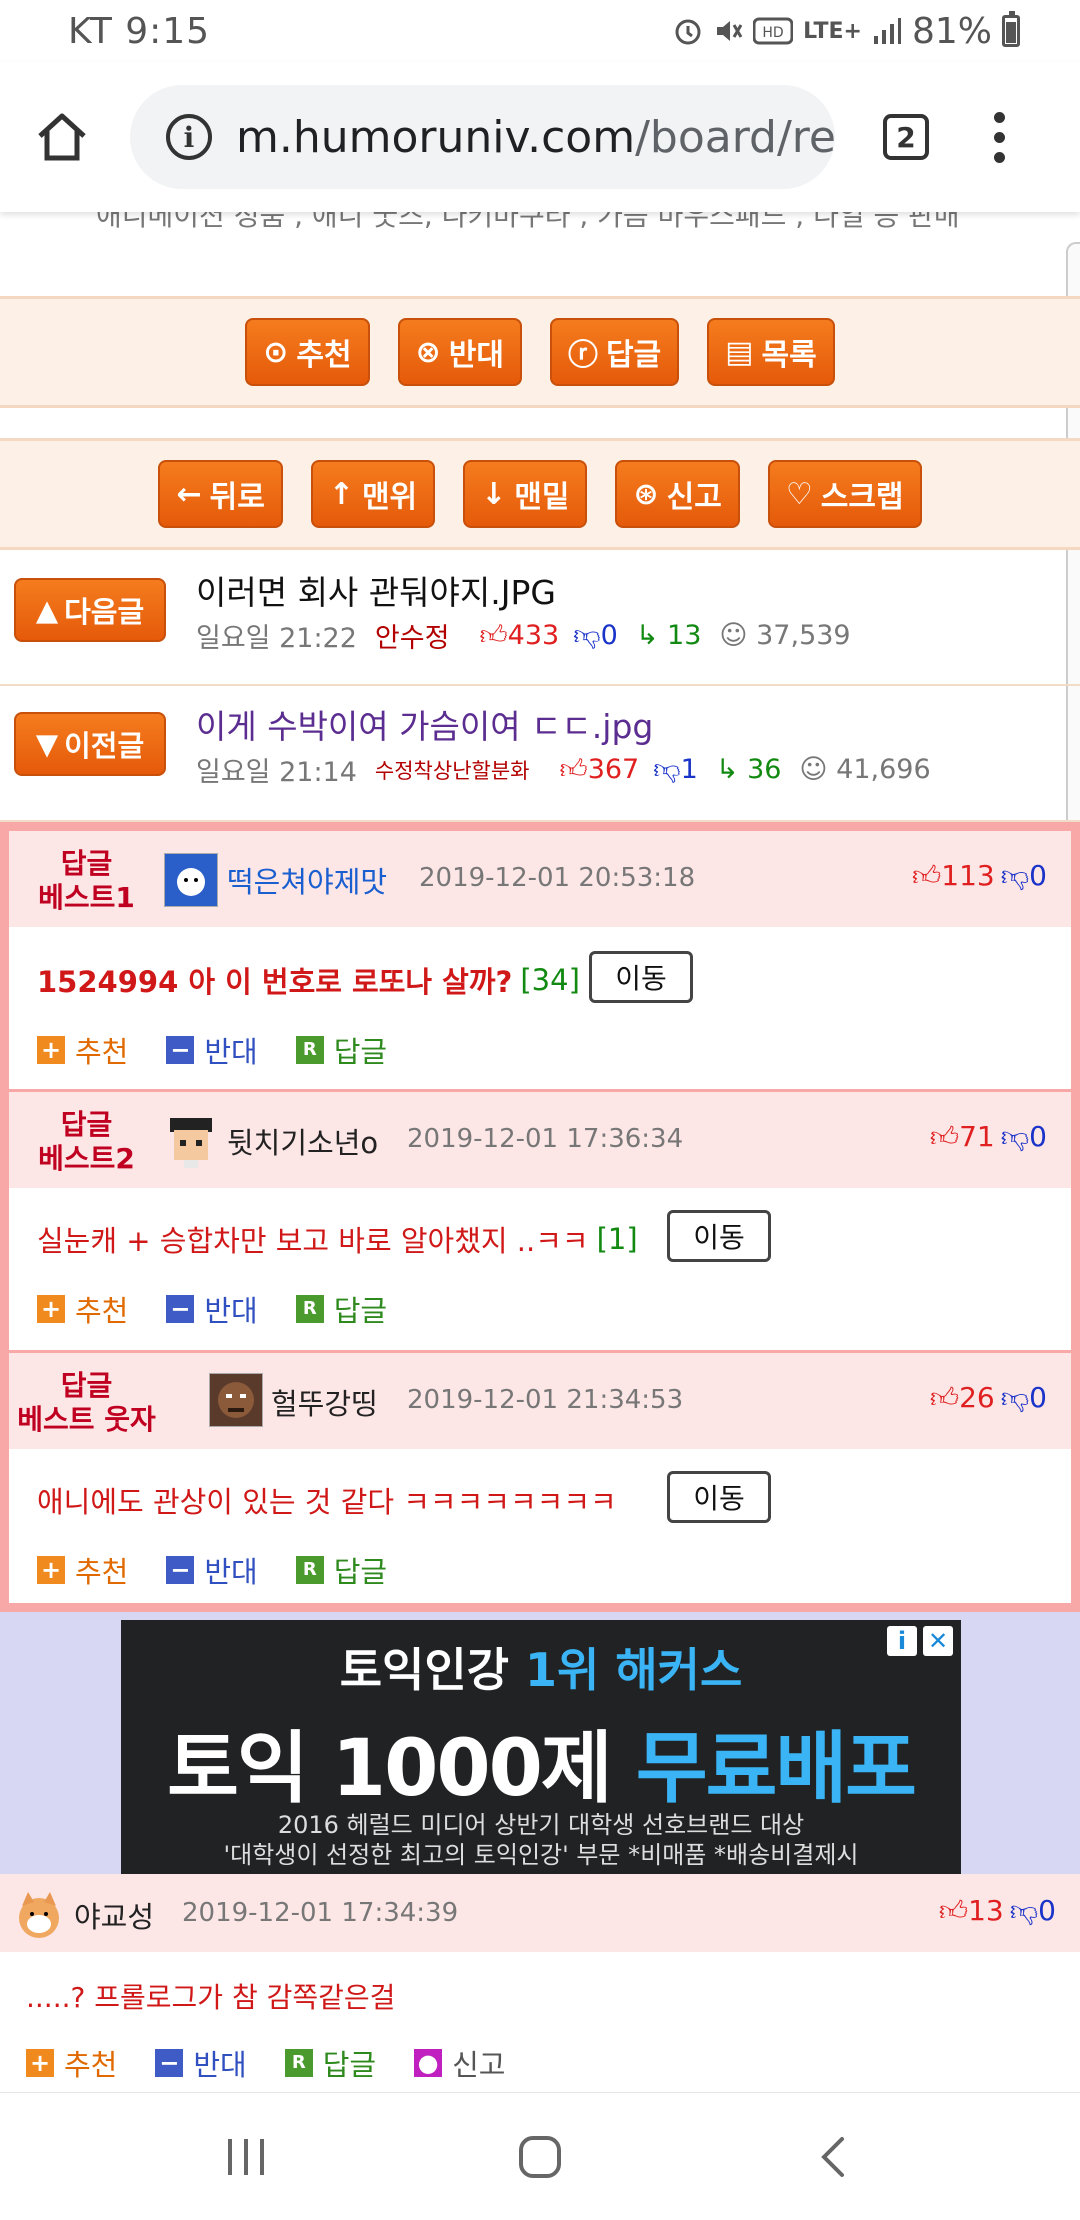  I want to click on comment-text: 애니에도 관상이 있는 것 같다 ㅋㅋㅋㅋㅋㅋㅋㅋ, so click(327, 1502).